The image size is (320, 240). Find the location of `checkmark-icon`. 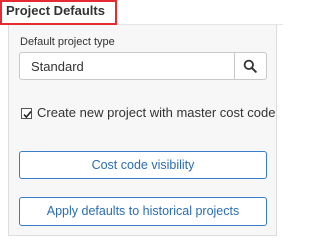

checkmark-icon is located at coordinates (27, 114).